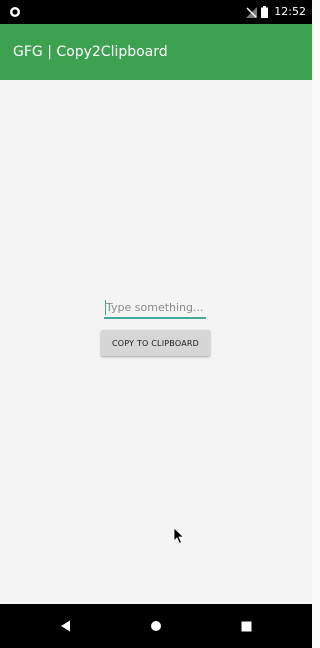  I want to click on mouse-cursor-icon, so click(179, 536).